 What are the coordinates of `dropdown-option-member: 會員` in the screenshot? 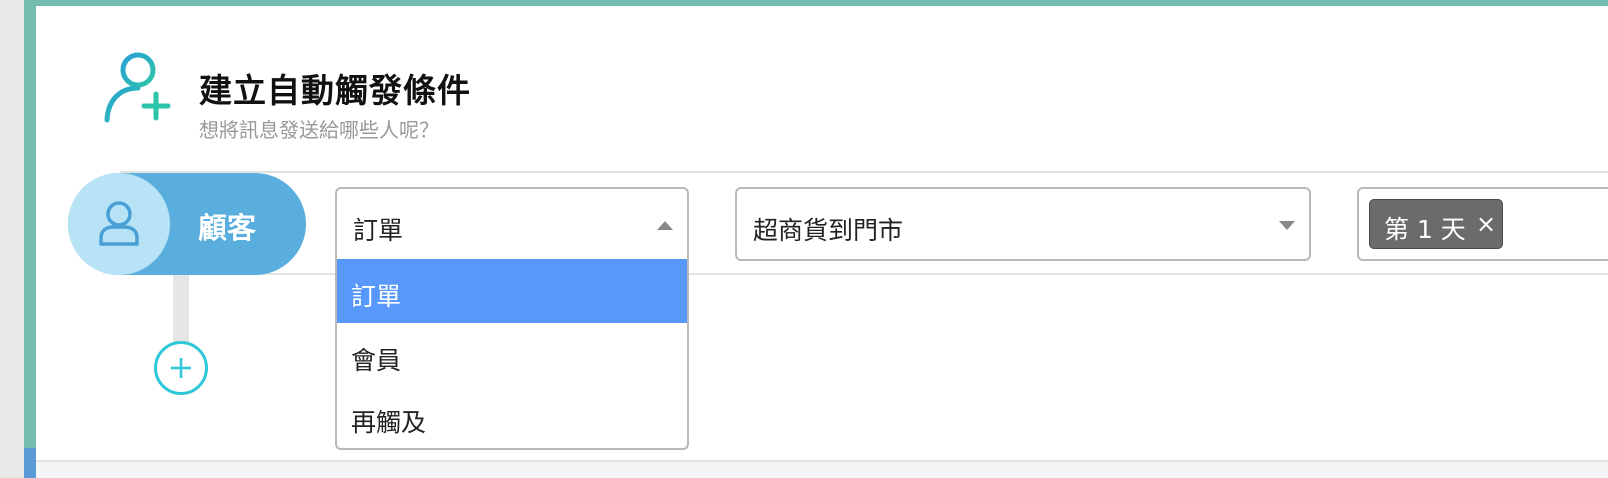 It's located at (512, 355).